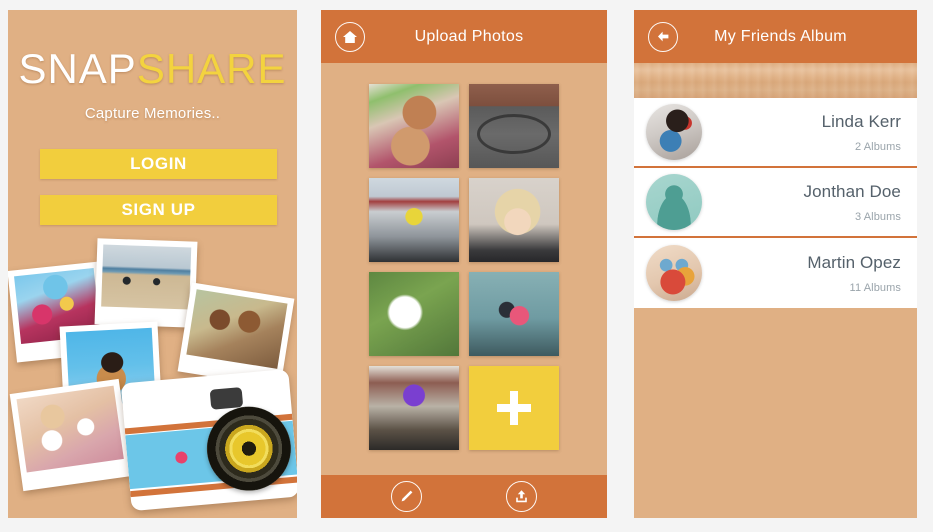 This screenshot has height=532, width=933. What do you see at coordinates (802, 132) in the screenshot?
I see `friend-info-linda: Linda Kerr 2 Albums` at bounding box center [802, 132].